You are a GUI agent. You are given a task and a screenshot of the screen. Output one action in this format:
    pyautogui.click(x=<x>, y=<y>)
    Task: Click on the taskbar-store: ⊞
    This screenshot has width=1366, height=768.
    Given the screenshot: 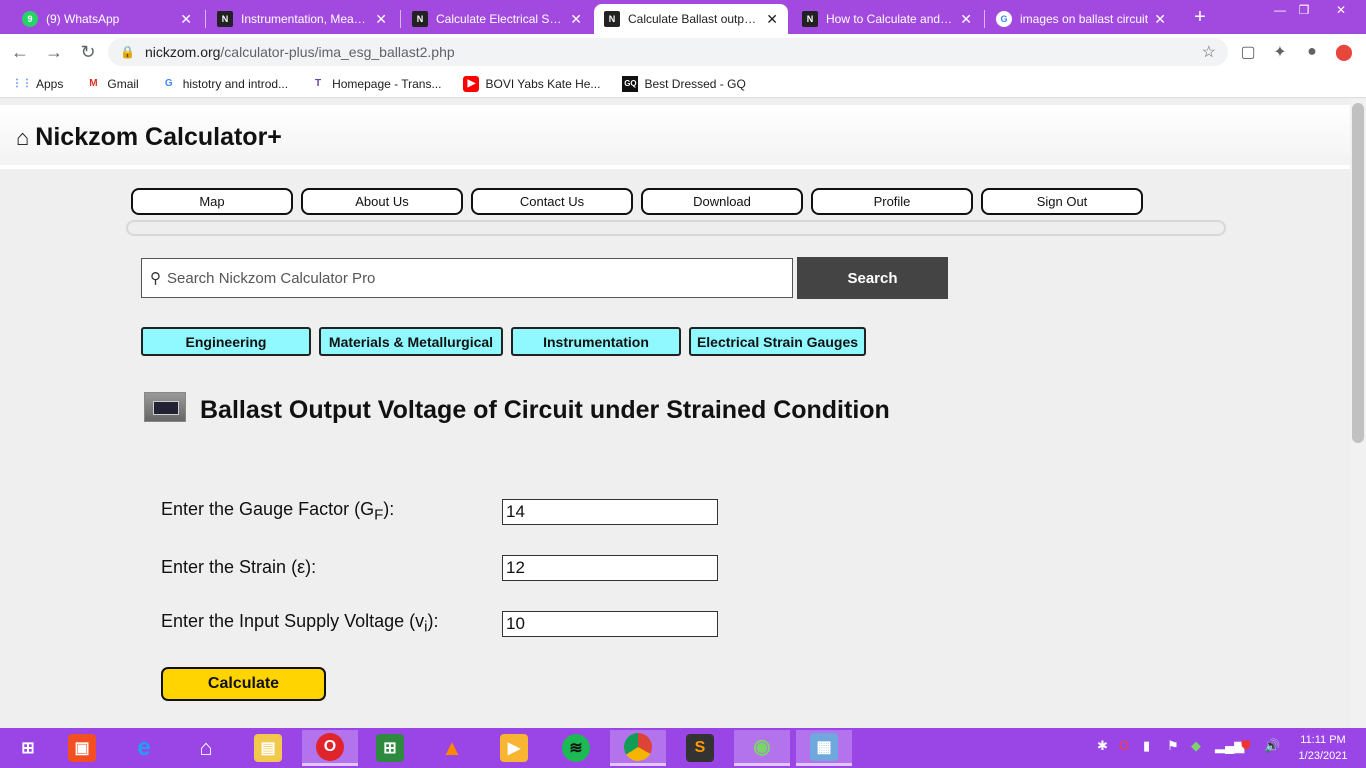 What is the action you would take?
    pyautogui.click(x=390, y=748)
    